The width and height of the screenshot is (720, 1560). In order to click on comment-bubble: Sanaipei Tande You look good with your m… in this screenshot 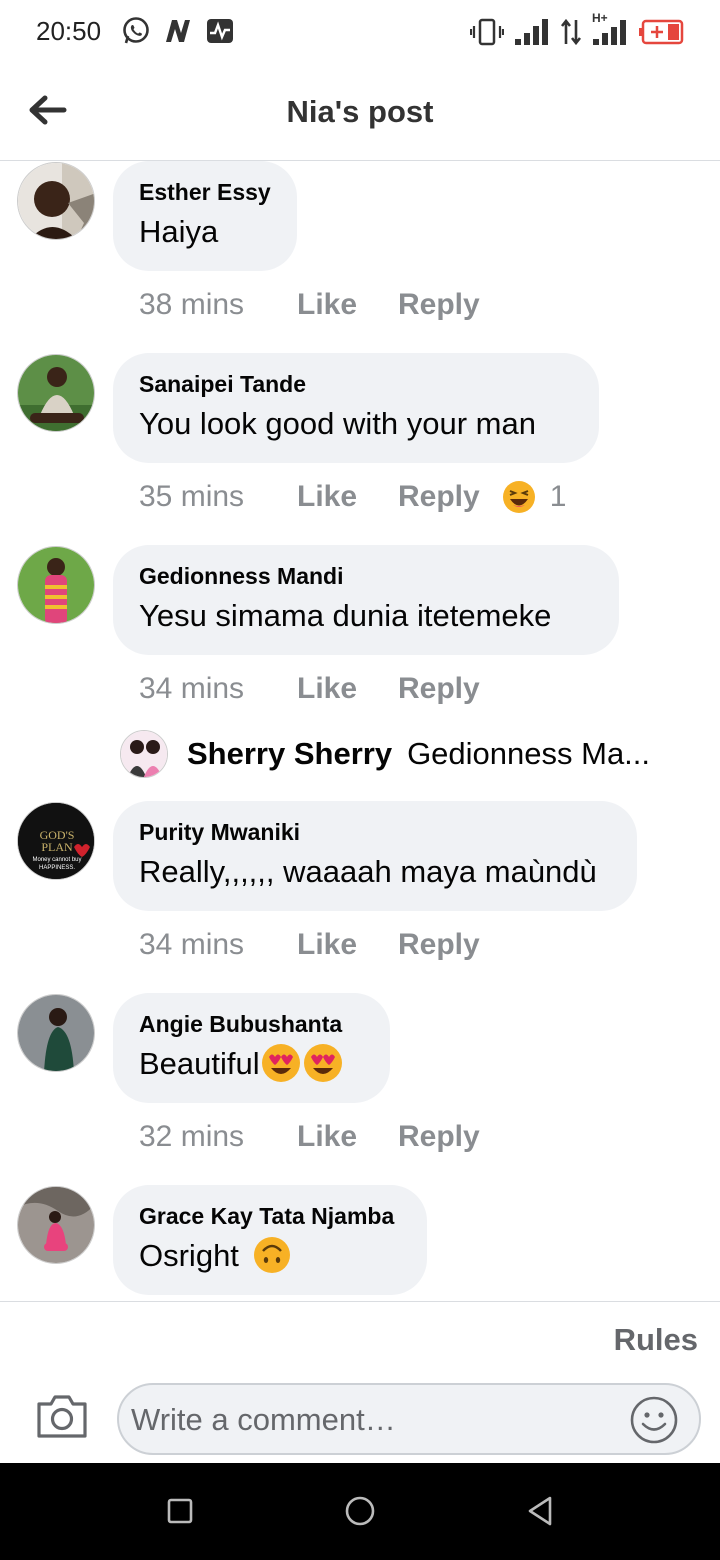, I will do `click(356, 408)`.